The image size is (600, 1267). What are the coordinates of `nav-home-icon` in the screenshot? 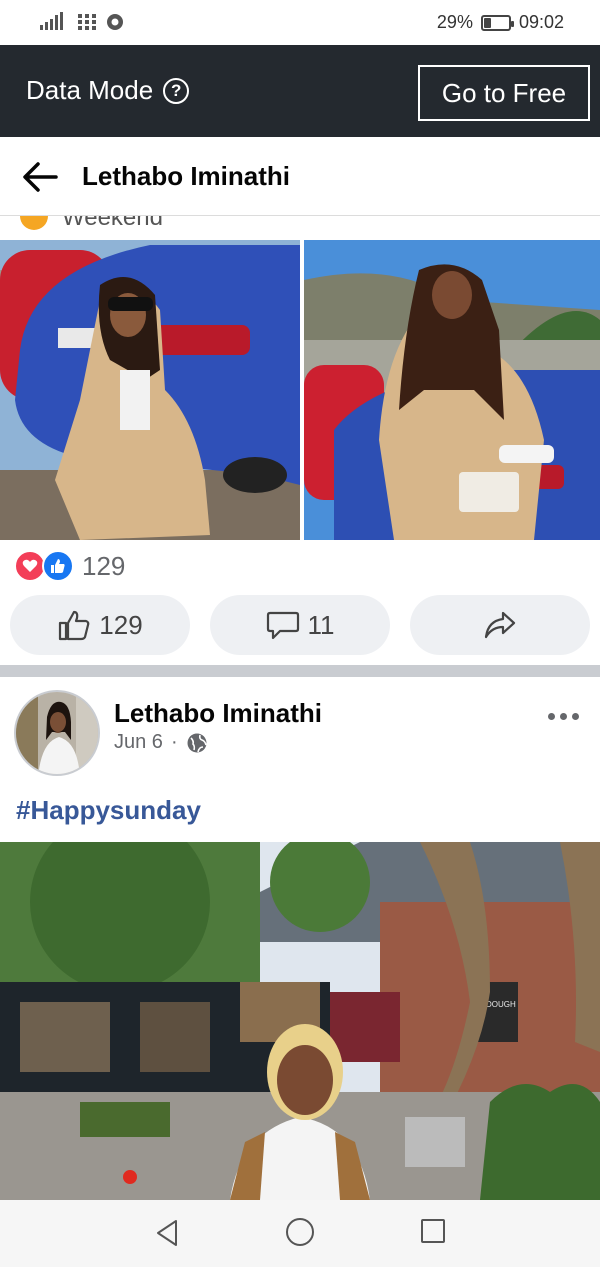 It's located at (300, 1232).